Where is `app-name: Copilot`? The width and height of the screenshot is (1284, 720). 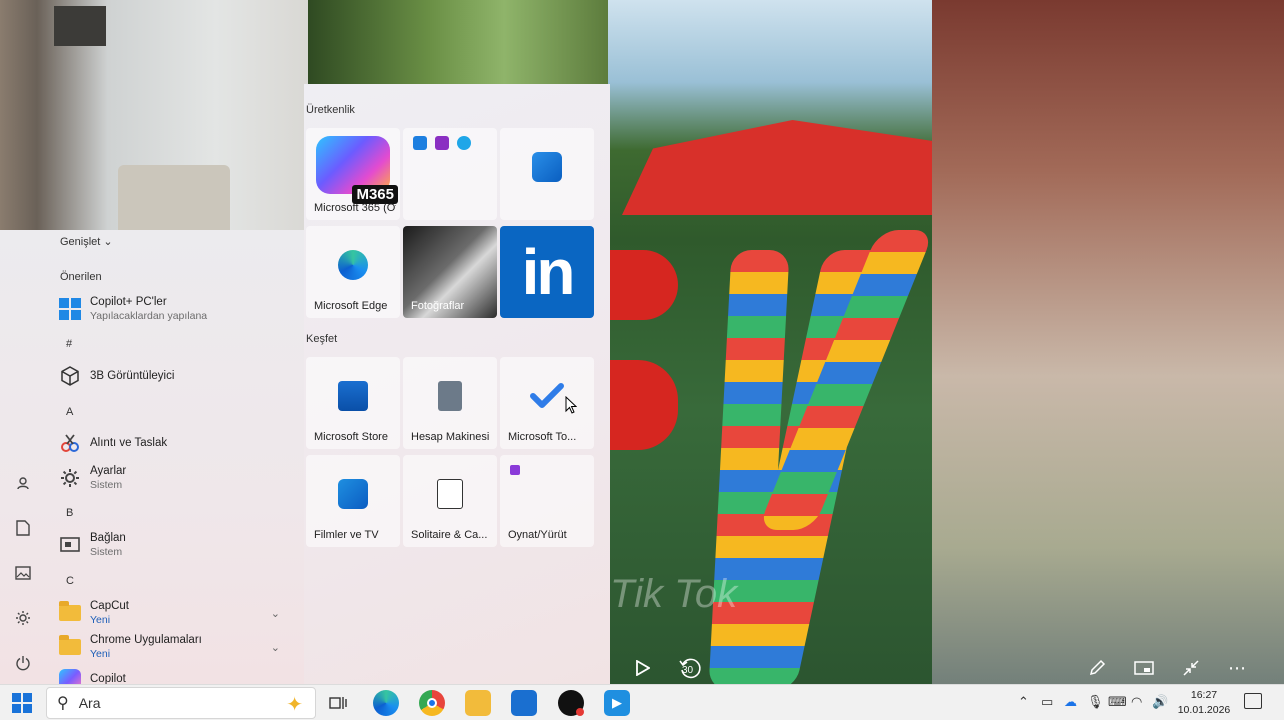 app-name: Copilot is located at coordinates (108, 678).